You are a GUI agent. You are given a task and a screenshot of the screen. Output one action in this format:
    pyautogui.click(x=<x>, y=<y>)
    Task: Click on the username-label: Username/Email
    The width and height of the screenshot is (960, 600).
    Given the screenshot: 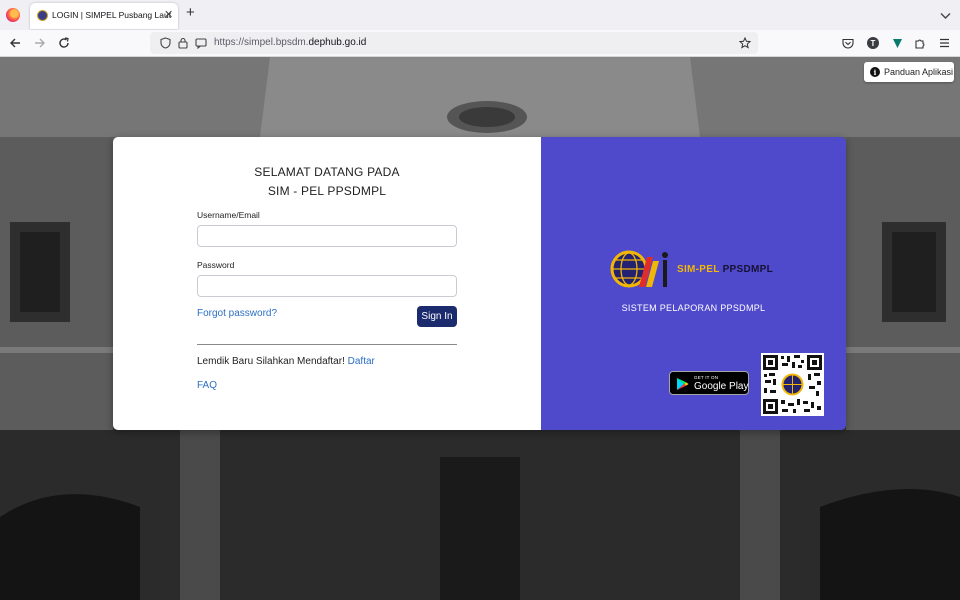 What is the action you would take?
    pyautogui.click(x=228, y=215)
    